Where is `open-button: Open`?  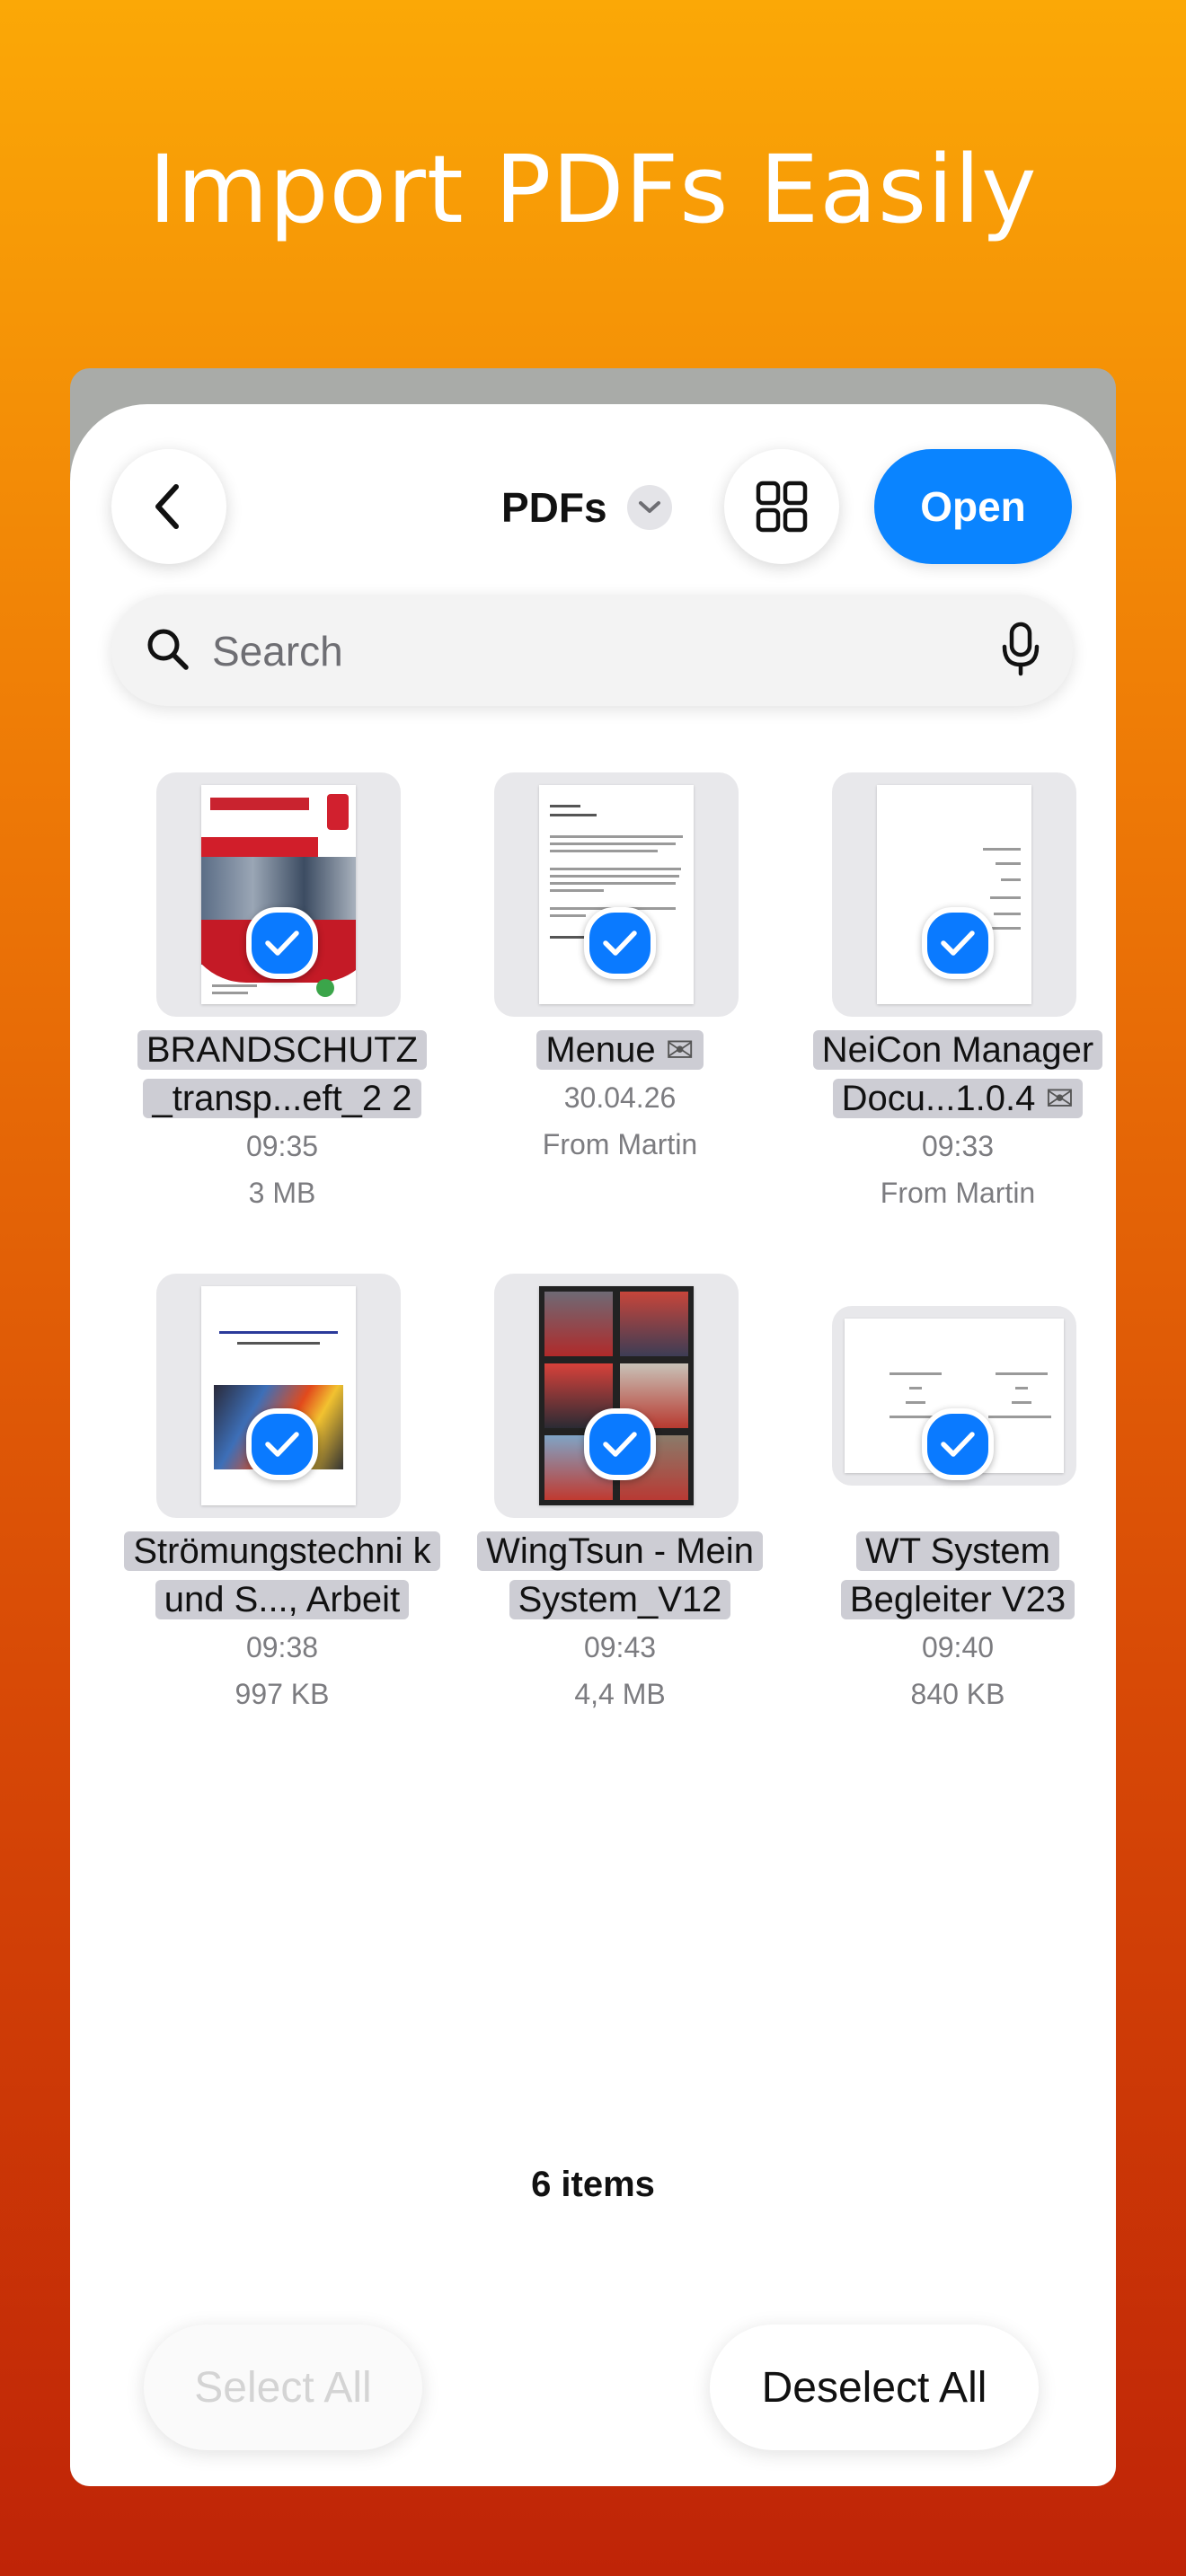 open-button: Open is located at coordinates (973, 507).